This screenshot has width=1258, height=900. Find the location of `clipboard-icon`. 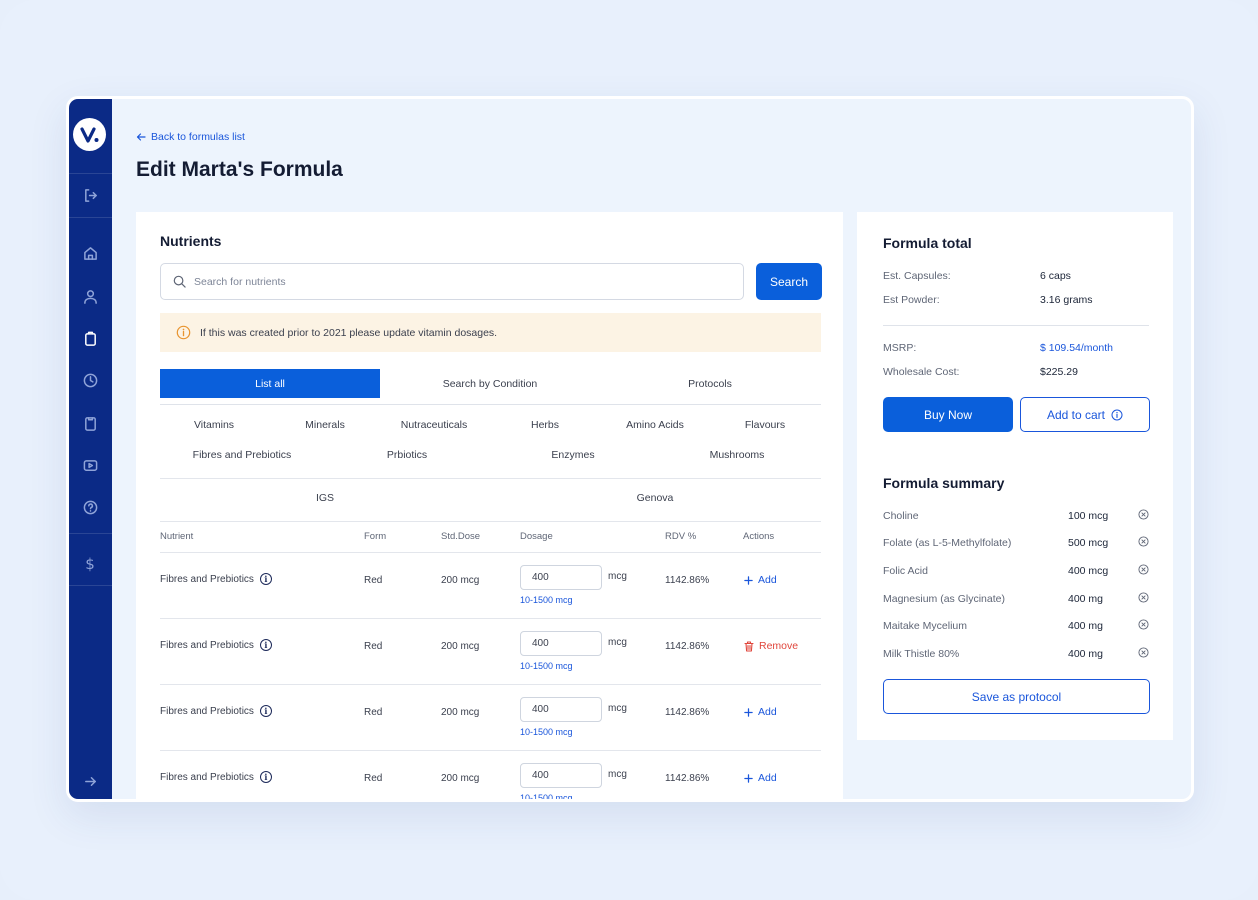

clipboard-icon is located at coordinates (90, 338).